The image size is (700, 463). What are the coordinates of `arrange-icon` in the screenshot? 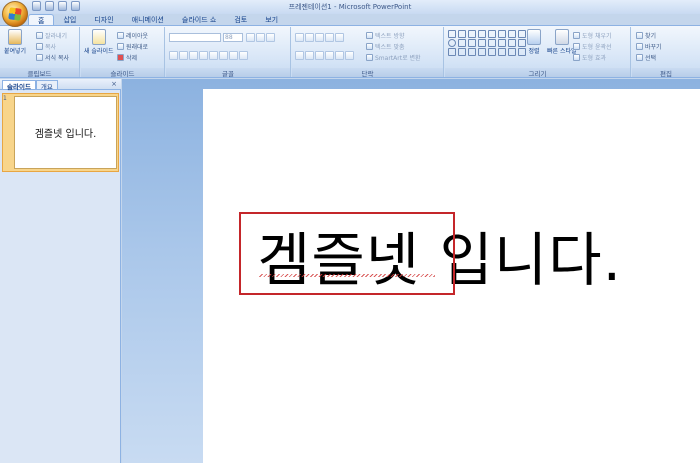 It's located at (534, 37).